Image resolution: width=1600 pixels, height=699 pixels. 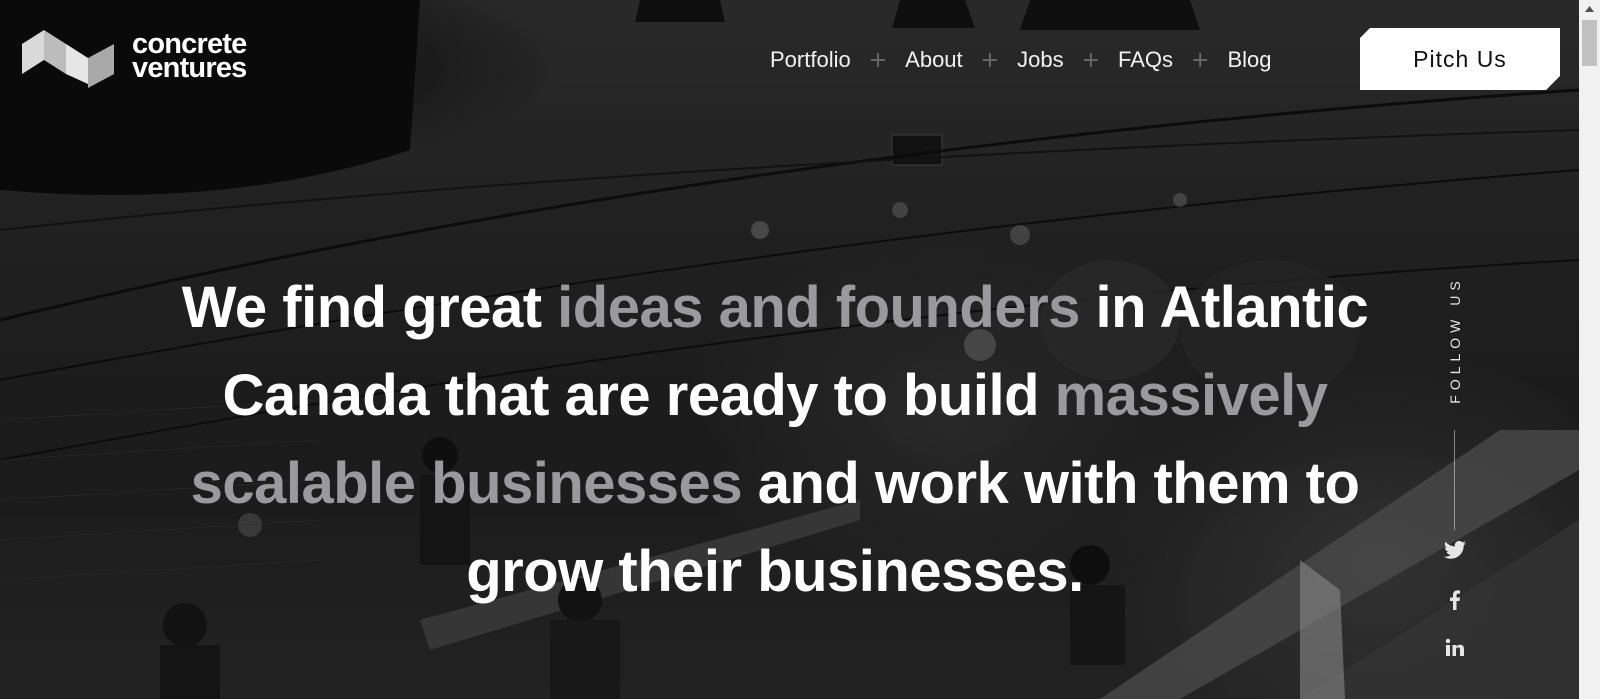 I want to click on twitter-icon, so click(x=1455, y=549).